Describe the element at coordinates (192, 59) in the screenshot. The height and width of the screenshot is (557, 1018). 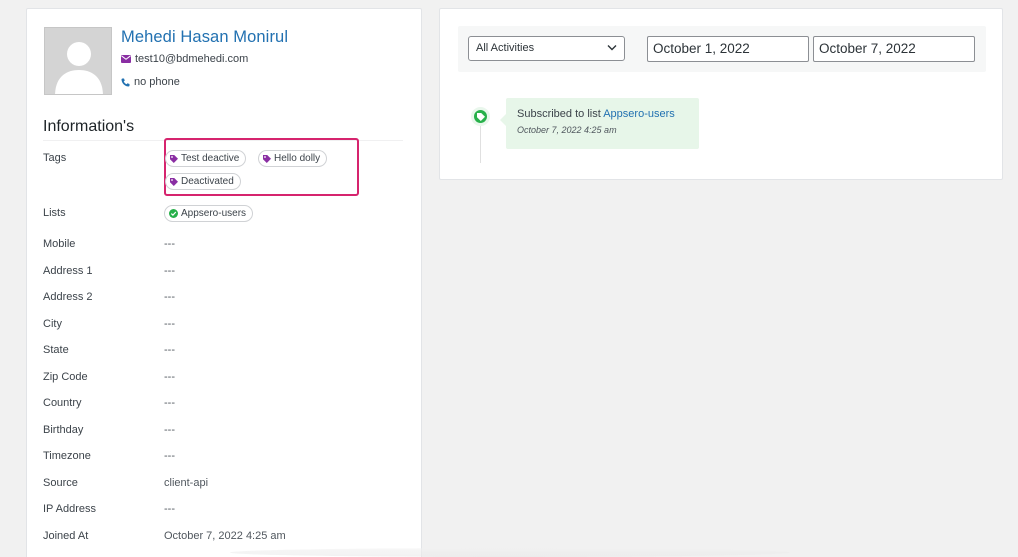
I see `email-text: test10@bdmehedi.com` at that location.